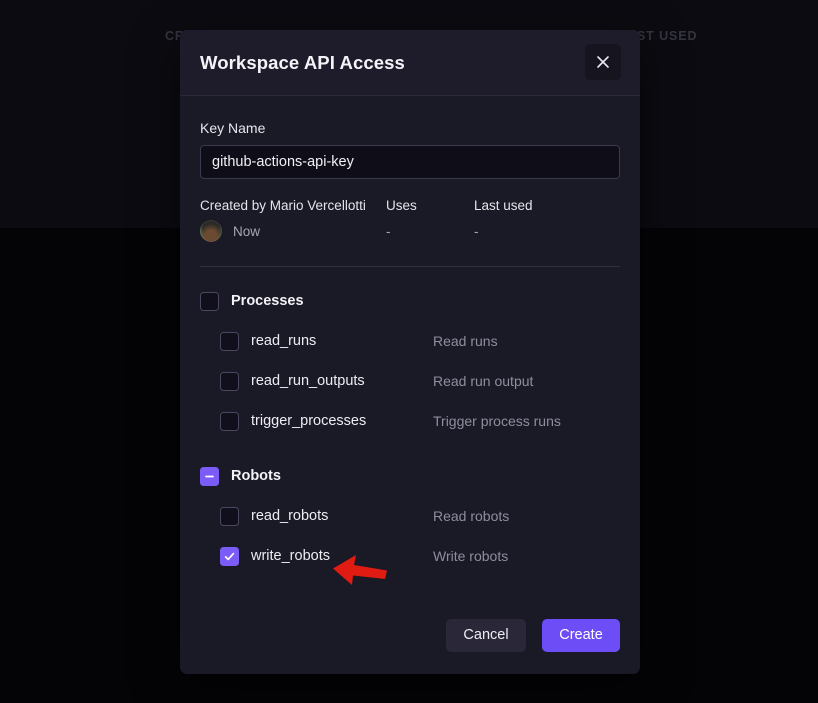  What do you see at coordinates (401, 205) in the screenshot?
I see `uses-label: Uses` at bounding box center [401, 205].